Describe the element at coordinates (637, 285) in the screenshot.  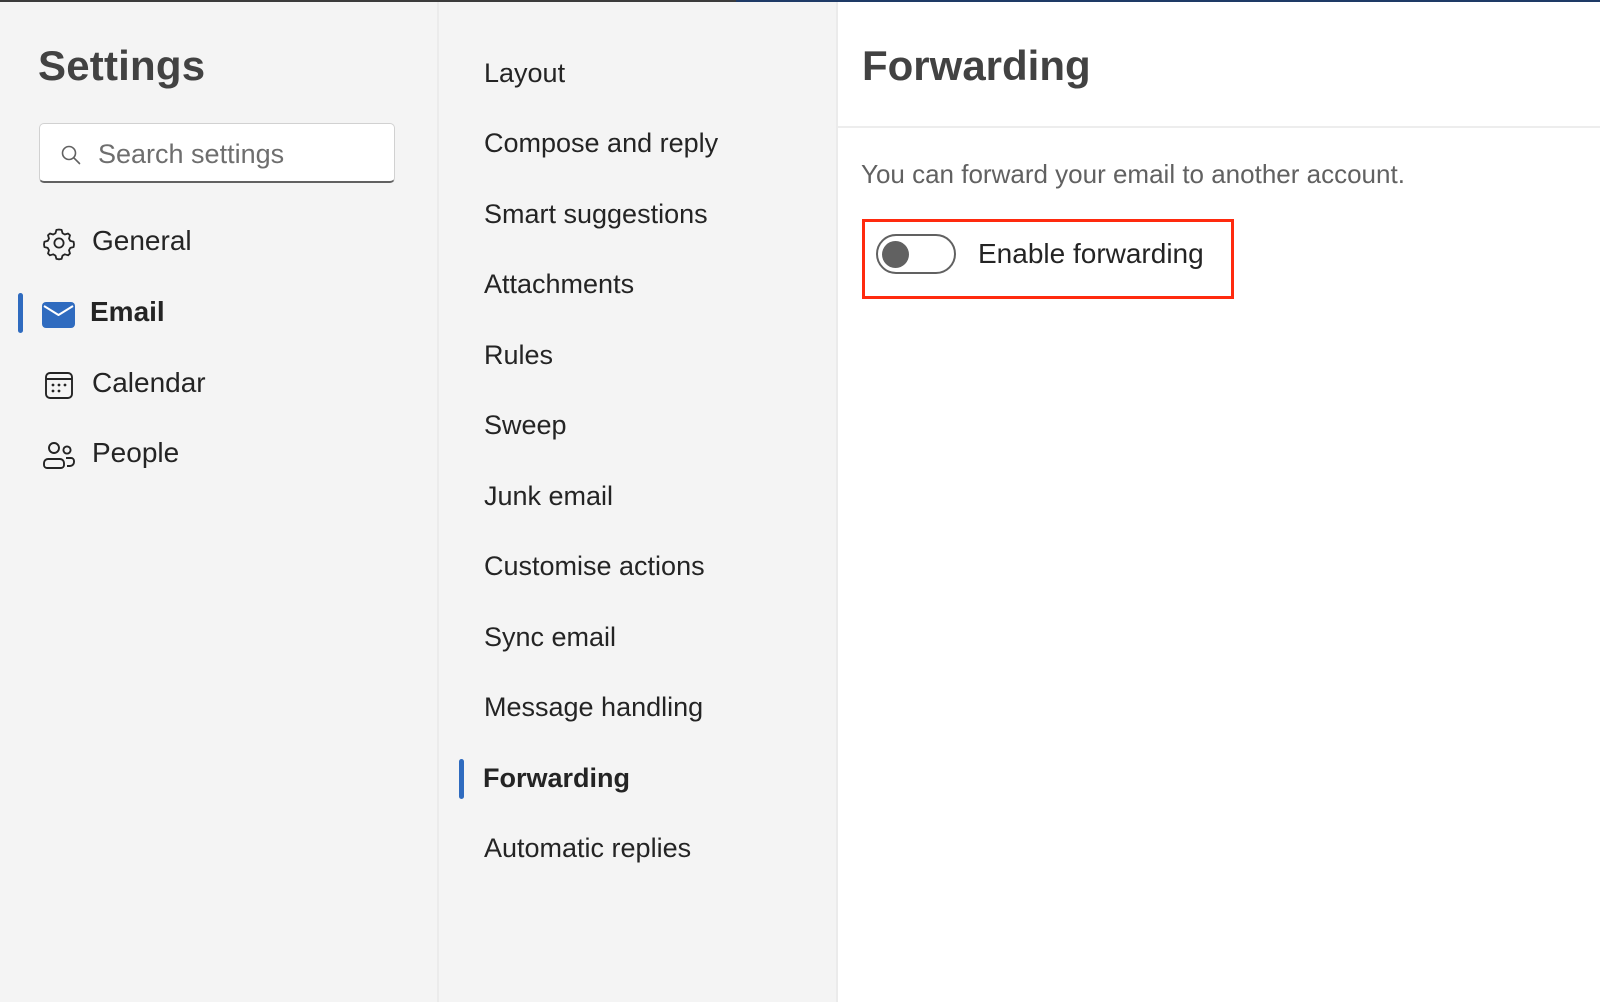
I see `menu-item-attachments: Attachments` at that location.